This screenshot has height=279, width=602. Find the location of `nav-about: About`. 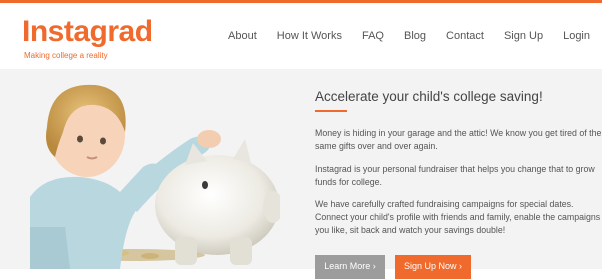

nav-about: About is located at coordinates (242, 36).